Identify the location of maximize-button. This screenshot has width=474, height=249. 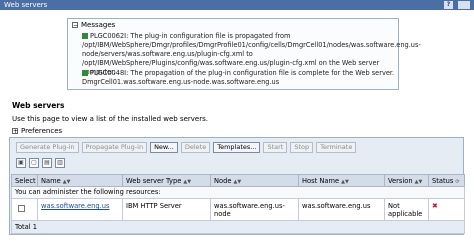
(464, 5).